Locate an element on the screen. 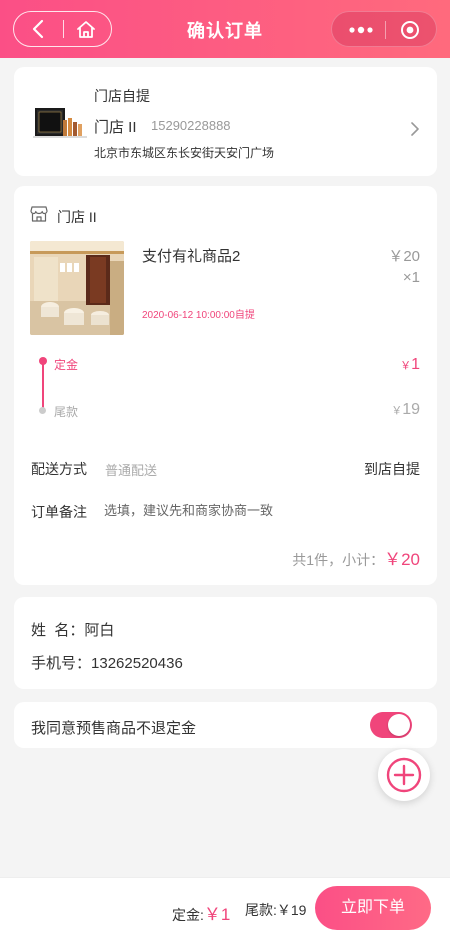  footer-deposit: 定金:￥1 is located at coordinates (201, 912).